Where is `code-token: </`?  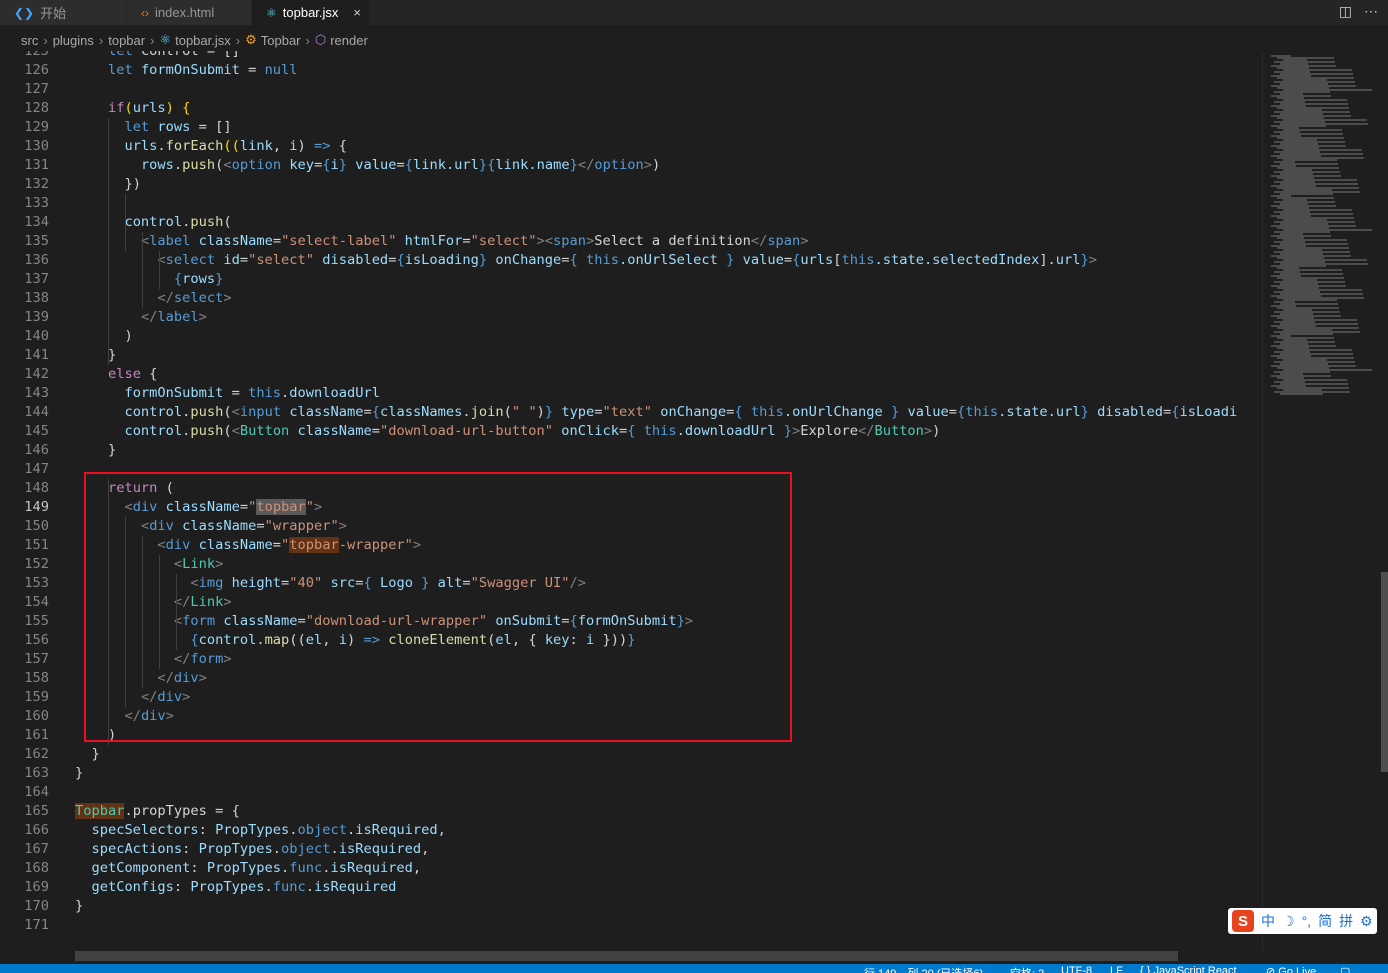
code-token: </ is located at coordinates (165, 298).